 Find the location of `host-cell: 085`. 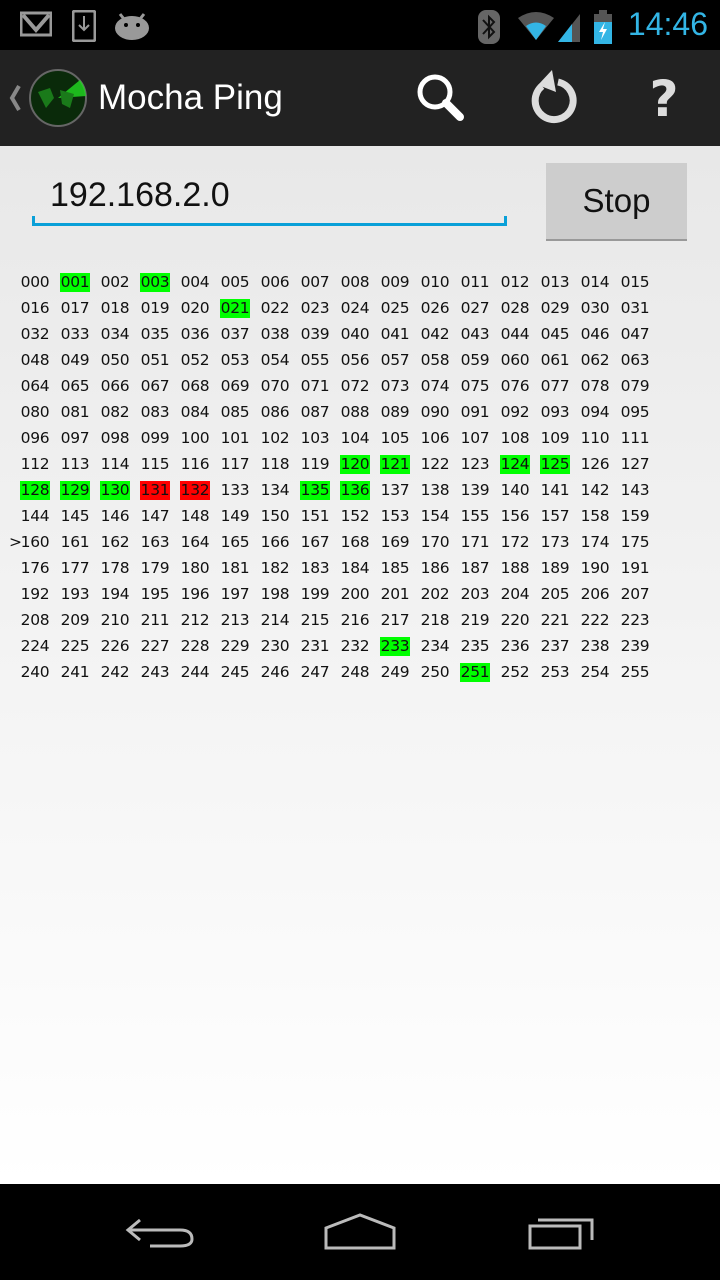

host-cell: 085 is located at coordinates (235, 412).